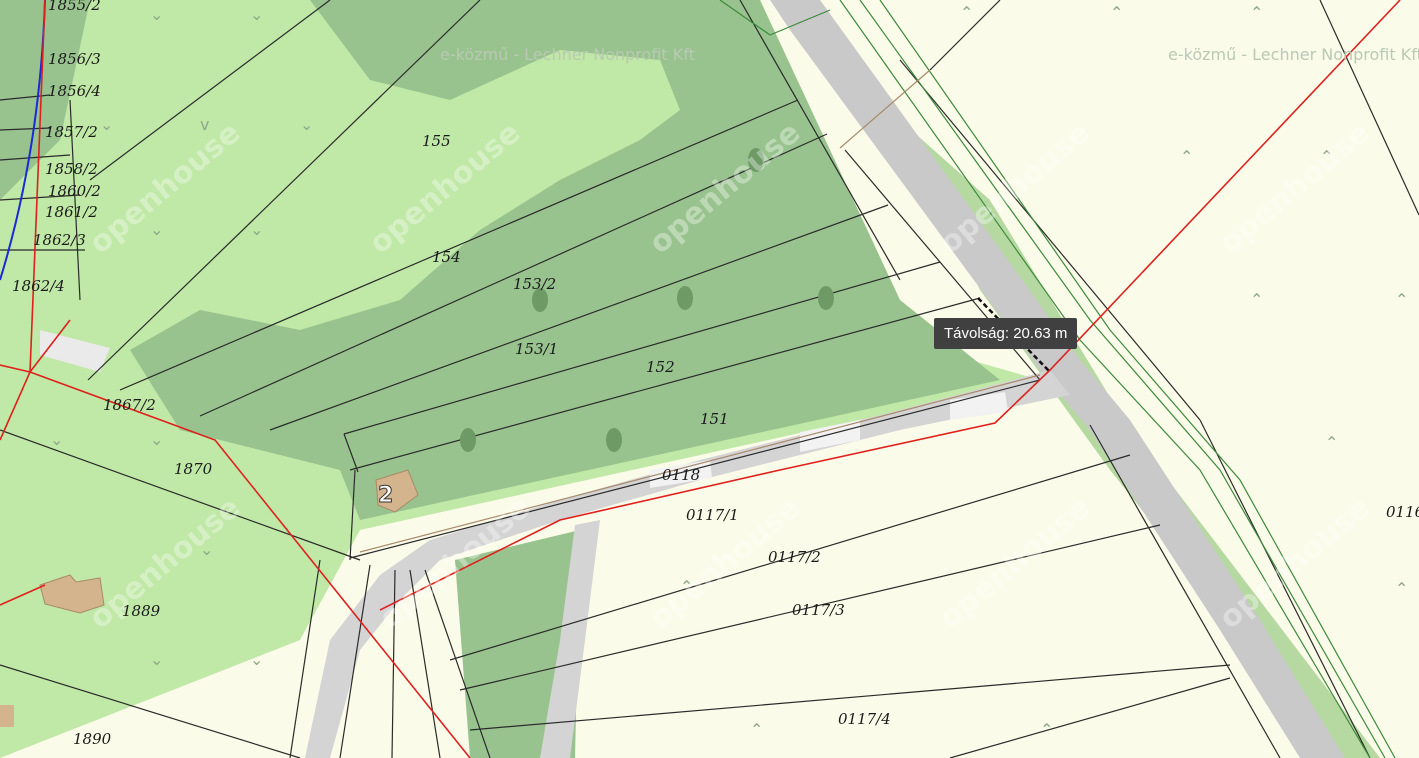 This screenshot has width=1419, height=758. Describe the element at coordinates (193, 469) in the screenshot. I see `parcel-label: 1870` at that location.